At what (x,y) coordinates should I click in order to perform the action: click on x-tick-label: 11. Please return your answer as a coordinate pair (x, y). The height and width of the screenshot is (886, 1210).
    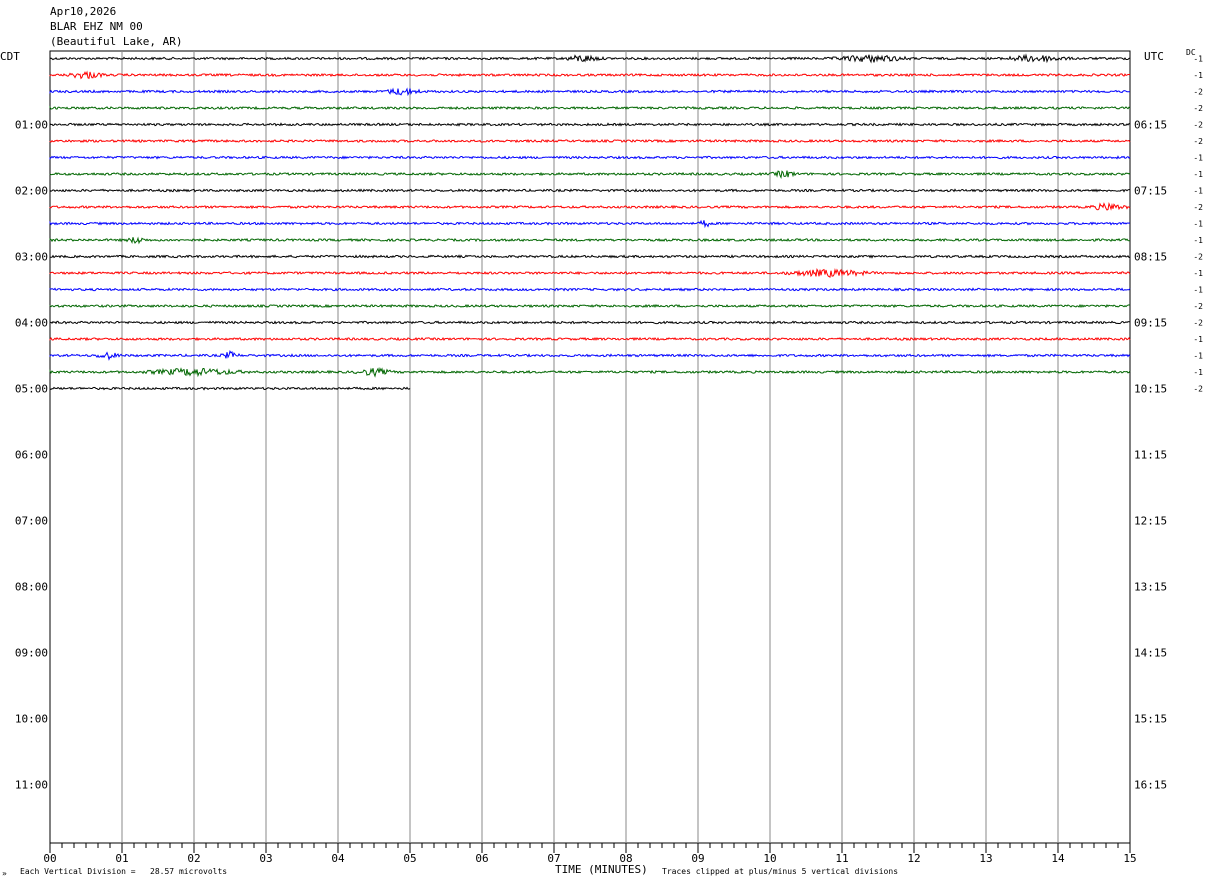
    Looking at the image, I should click on (841, 858).